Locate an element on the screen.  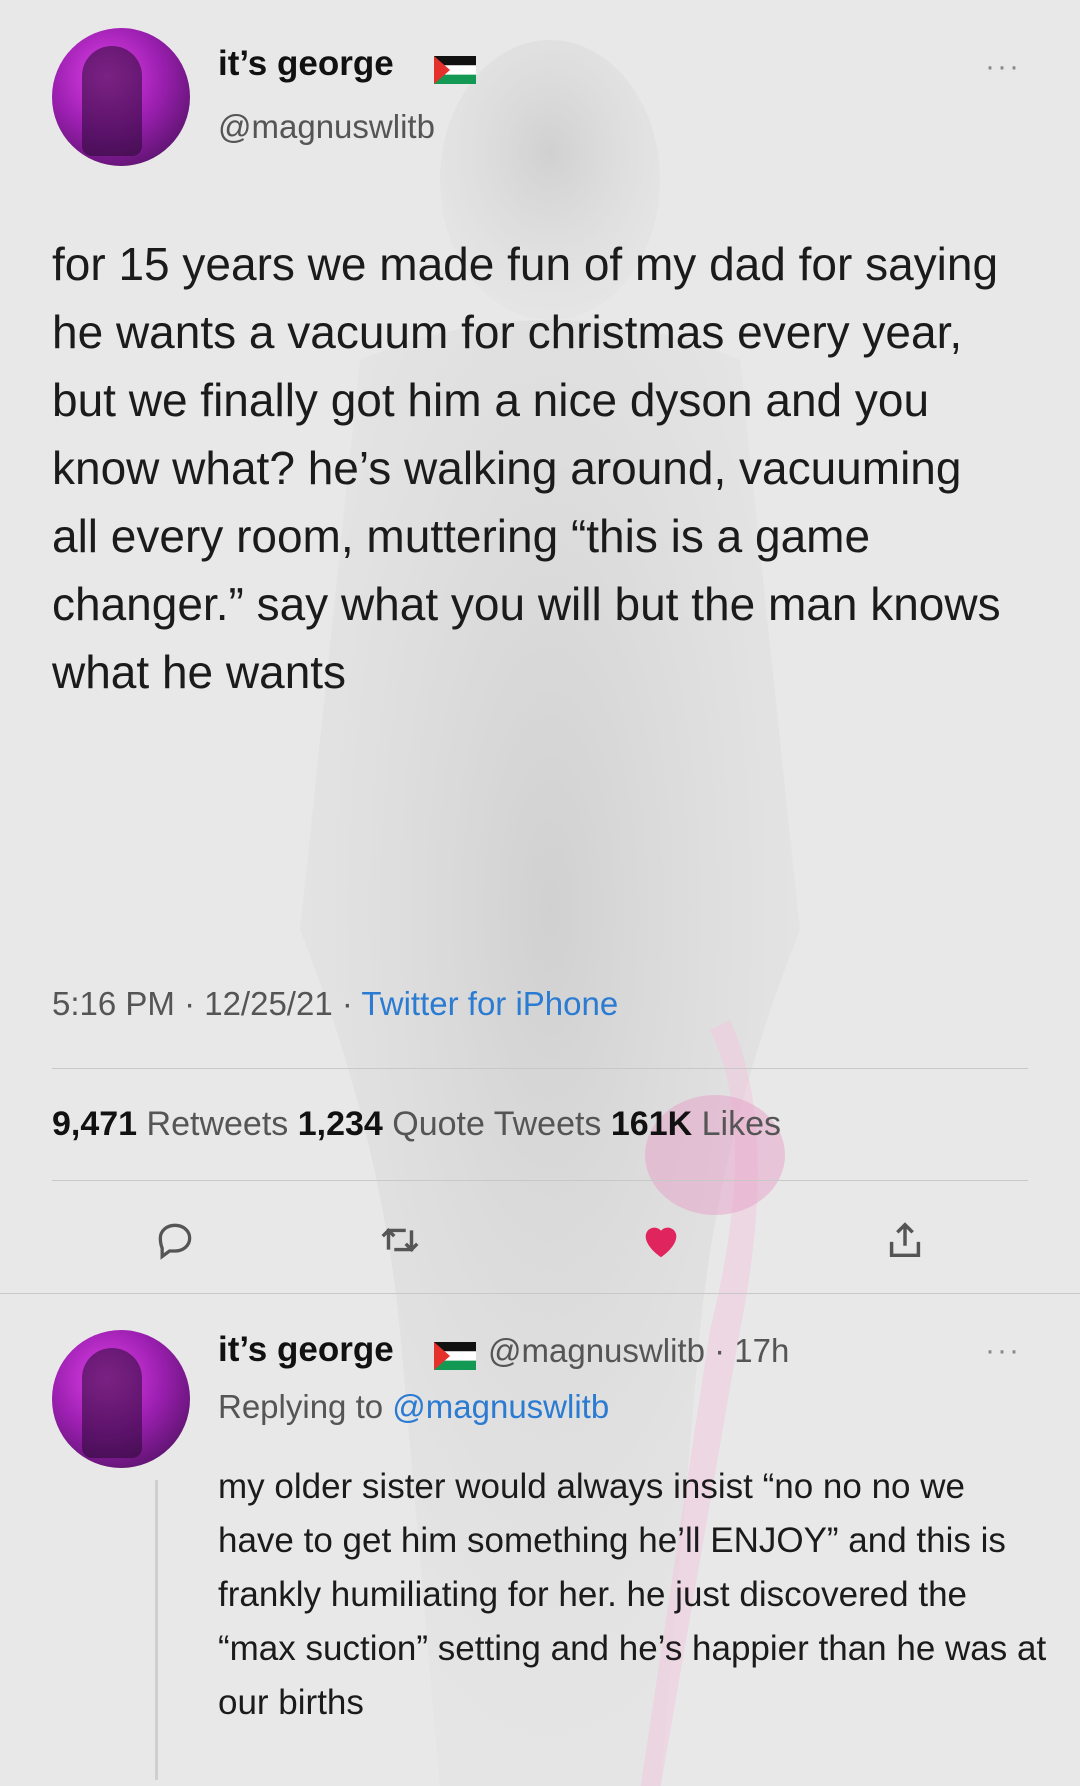
mention-link: @magnuswlitb is located at coordinates (500, 1406).